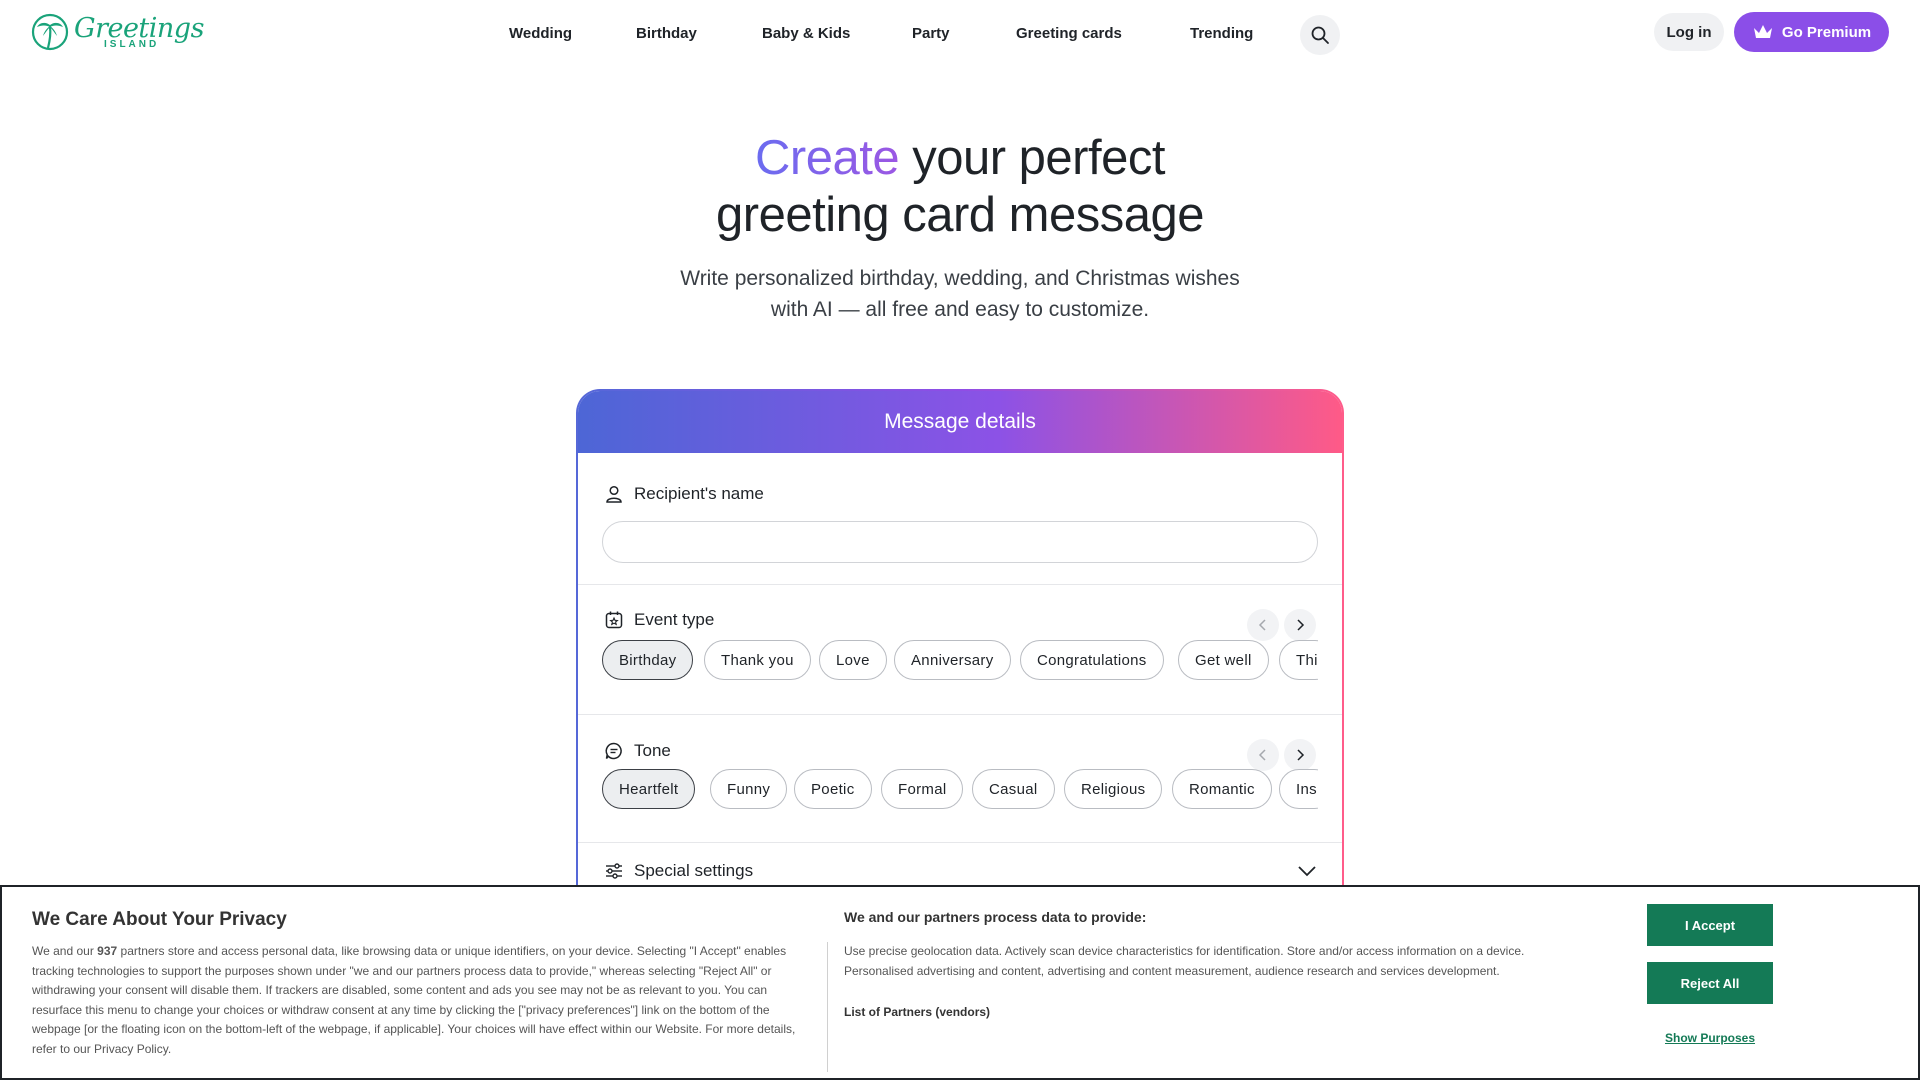 This screenshot has height=1080, width=1920. Describe the element at coordinates (132, 44) in the screenshot. I see `brand-subname: ISLAND` at that location.